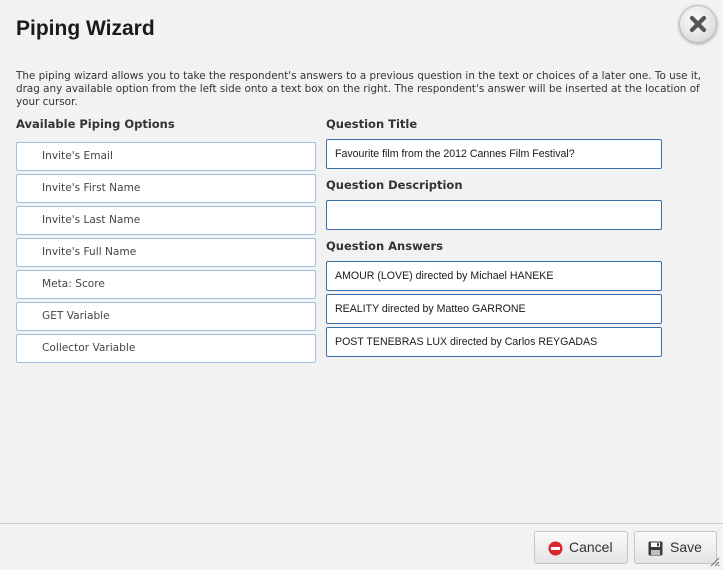  What do you see at coordinates (85, 28) in the screenshot?
I see `dialog-title: Piping Wizard` at bounding box center [85, 28].